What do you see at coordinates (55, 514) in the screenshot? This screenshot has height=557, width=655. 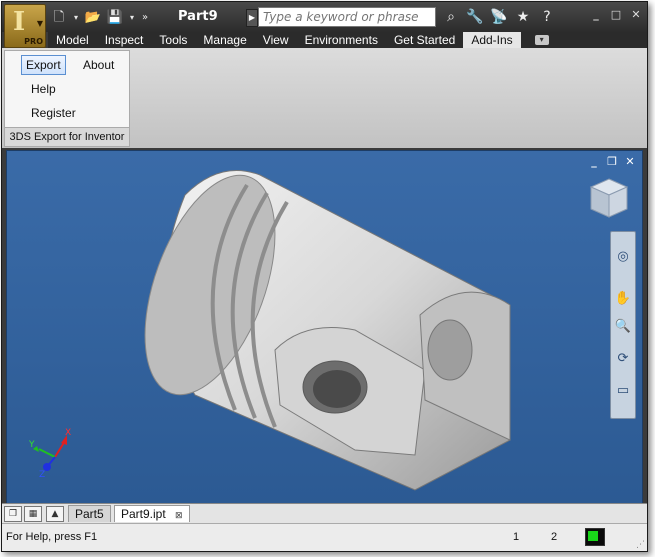 I see `document-list-icon: ▲` at bounding box center [55, 514].